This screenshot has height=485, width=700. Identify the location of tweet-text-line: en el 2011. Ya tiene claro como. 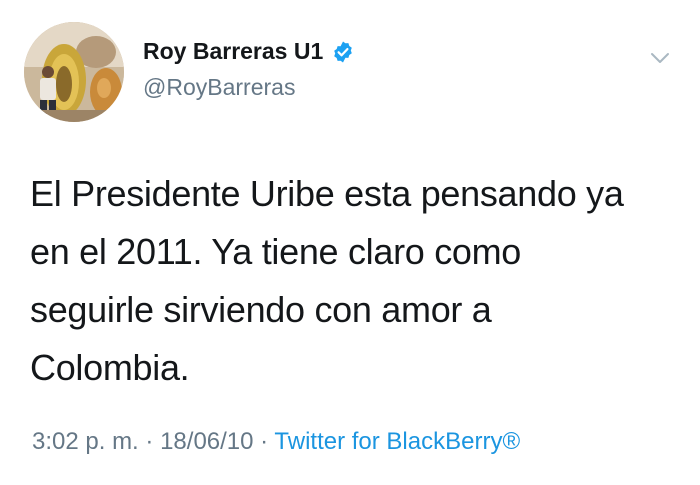
(276, 251).